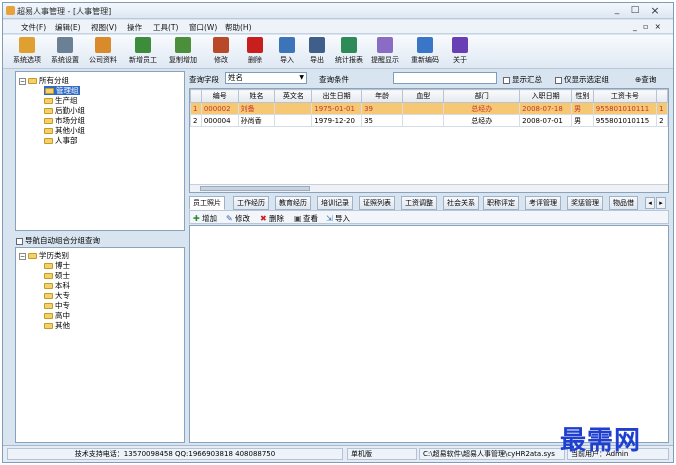 This screenshot has height=465, width=676. What do you see at coordinates (482, 96) in the screenshot?
I see `col-header-department: 部门` at bounding box center [482, 96].